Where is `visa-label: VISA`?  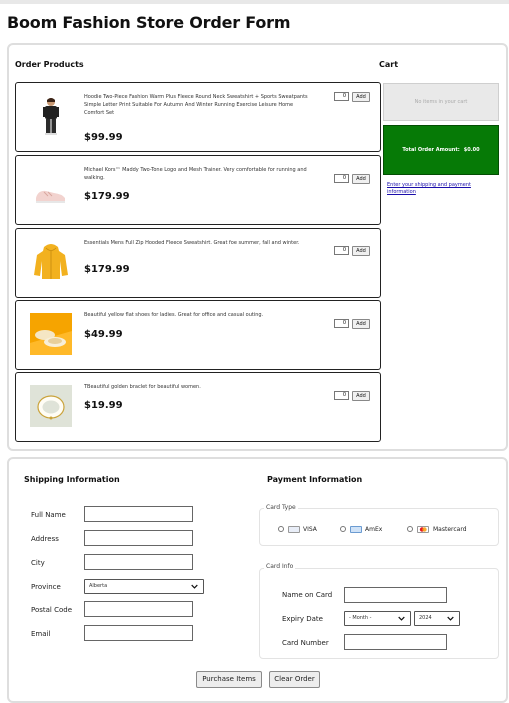
visa-label: VISA is located at coordinates (310, 529).